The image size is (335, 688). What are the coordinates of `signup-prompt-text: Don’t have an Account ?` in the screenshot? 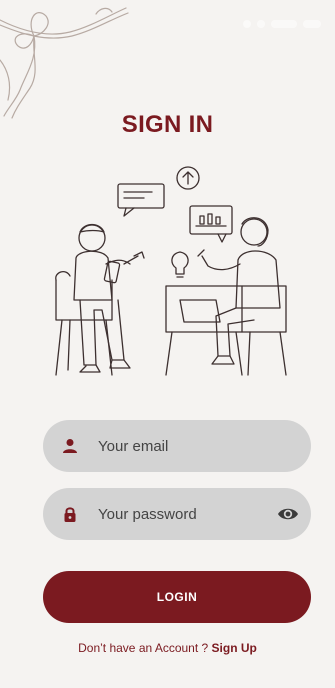 It's located at (143, 648).